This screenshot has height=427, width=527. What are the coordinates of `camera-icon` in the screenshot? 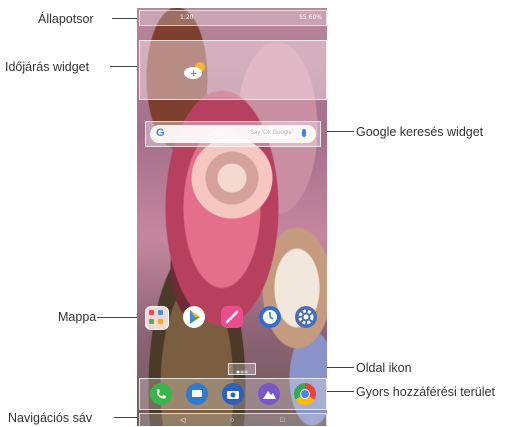 It's located at (233, 394).